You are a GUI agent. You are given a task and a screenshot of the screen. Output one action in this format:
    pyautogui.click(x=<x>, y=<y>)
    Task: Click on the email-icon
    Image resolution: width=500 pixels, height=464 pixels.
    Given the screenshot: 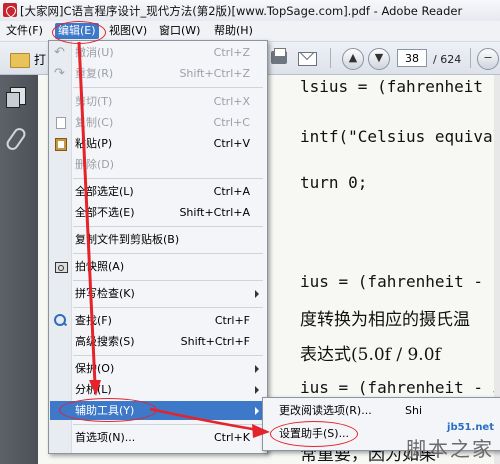 What is the action you would take?
    pyautogui.click(x=307, y=58)
    